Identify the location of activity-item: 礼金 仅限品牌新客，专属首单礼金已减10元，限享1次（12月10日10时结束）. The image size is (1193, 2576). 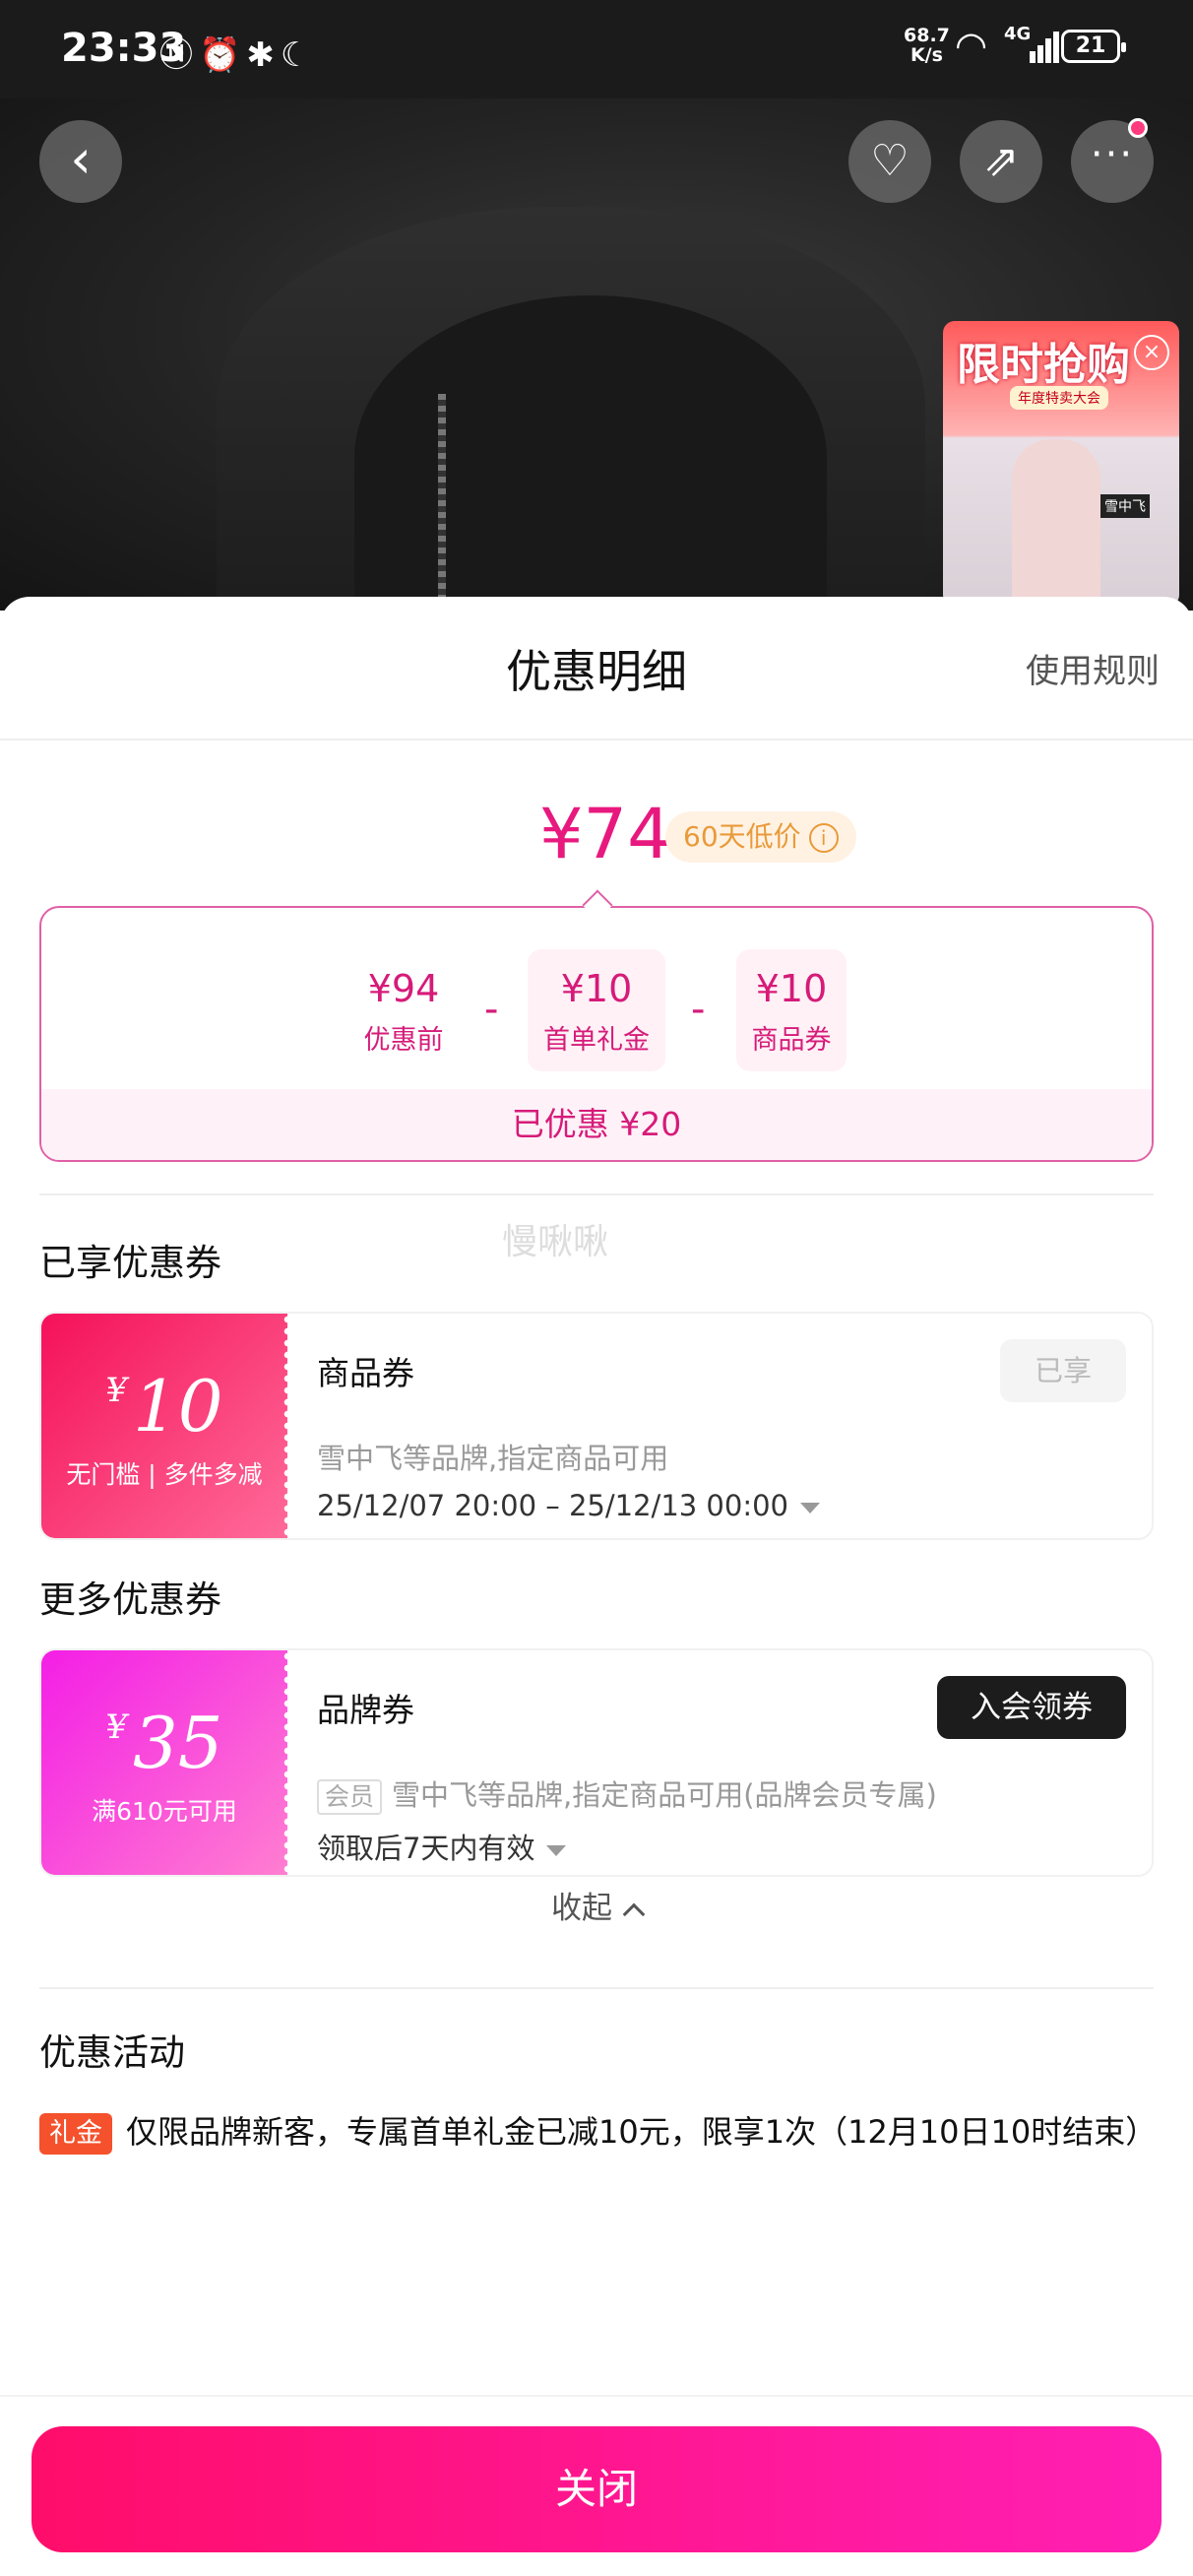
(598, 2131).